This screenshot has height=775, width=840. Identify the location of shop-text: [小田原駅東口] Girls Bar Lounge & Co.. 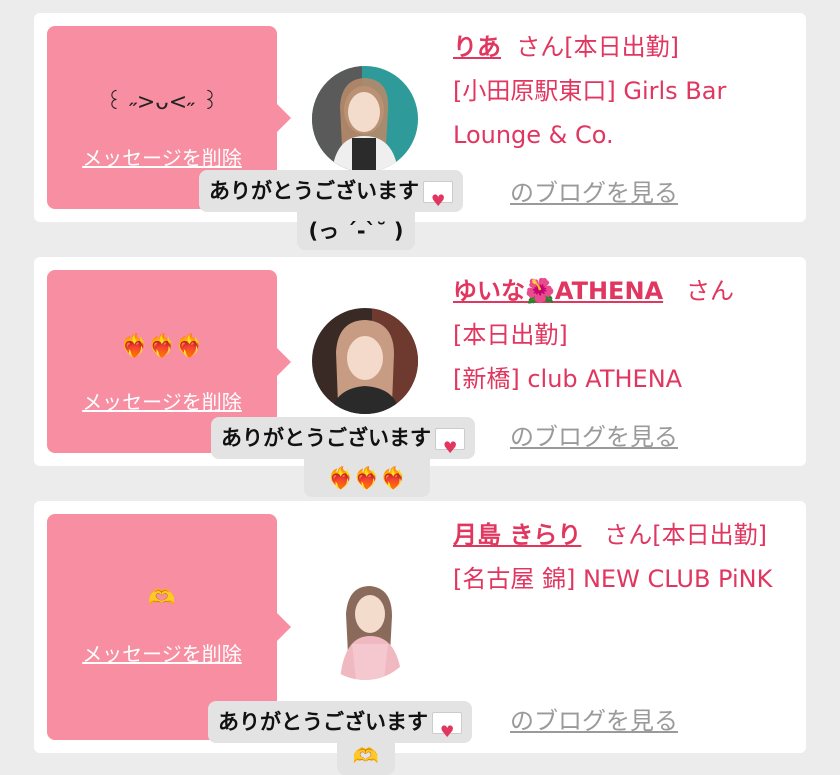
(590, 113).